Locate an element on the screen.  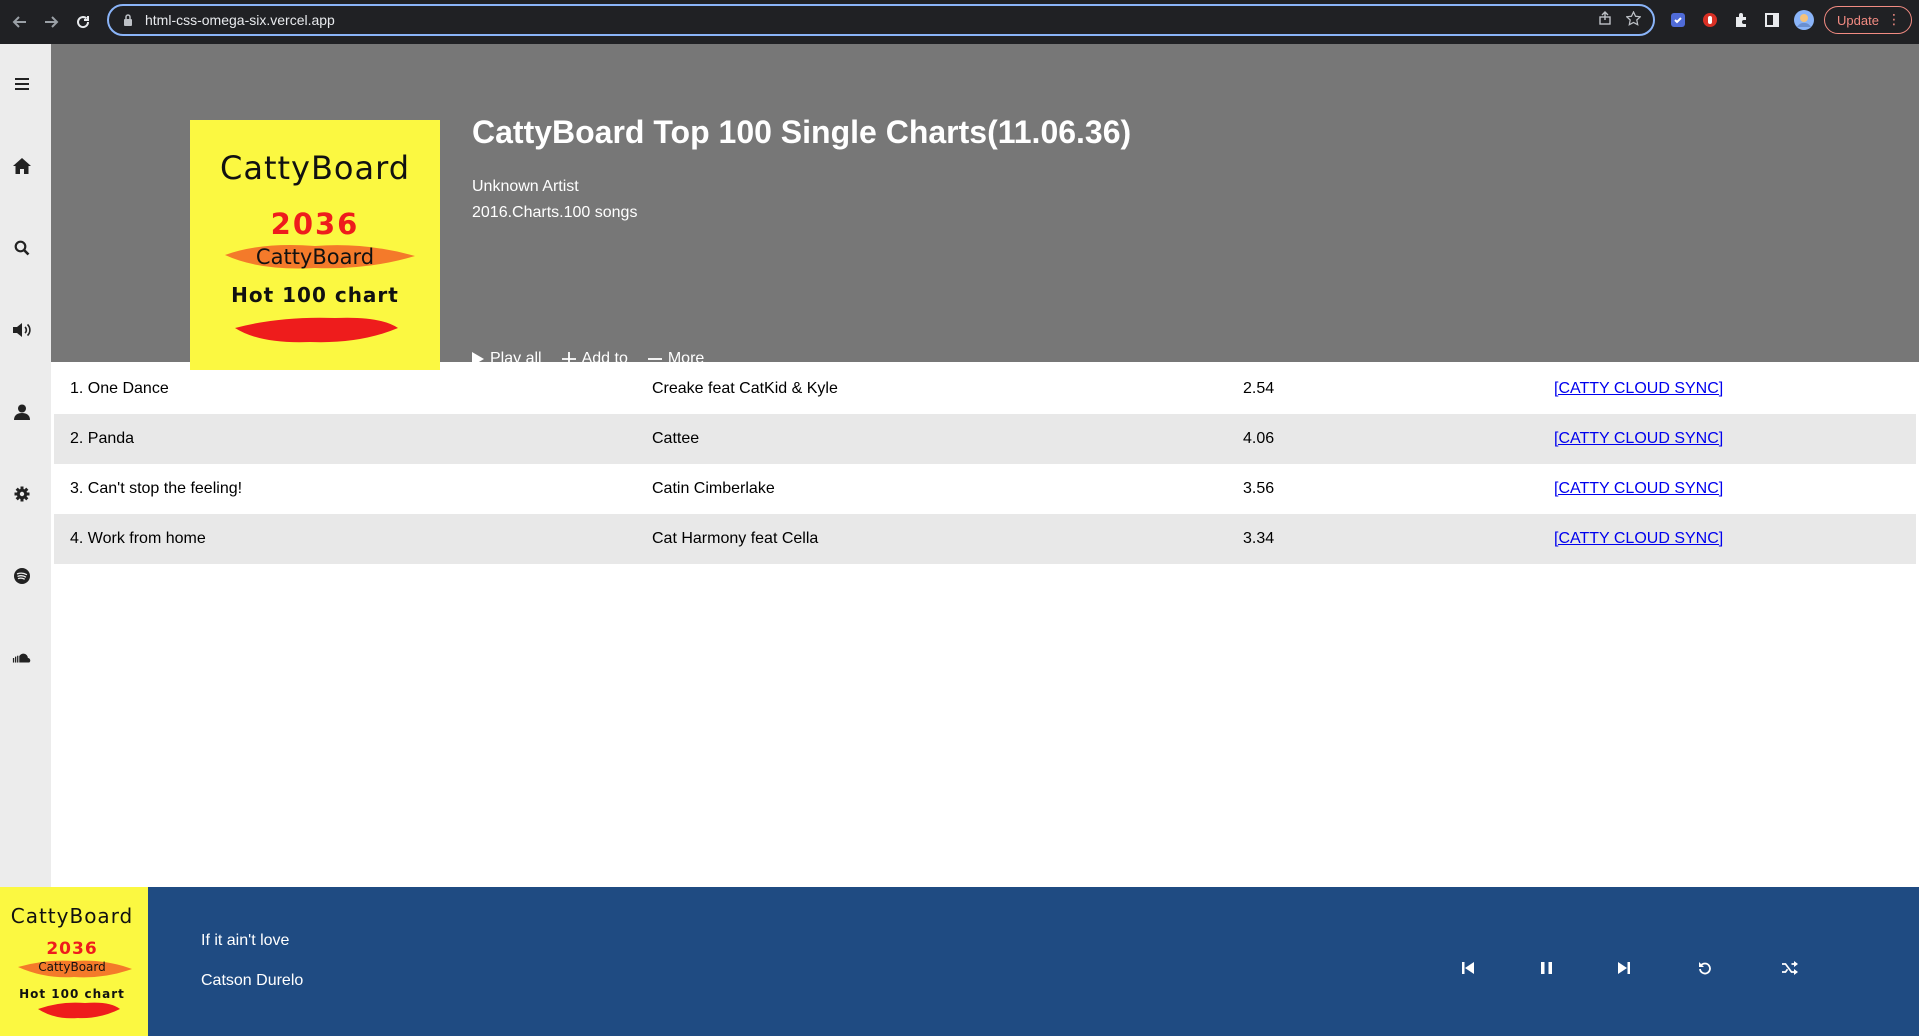
side-panel-icon is located at coordinates (1772, 20).